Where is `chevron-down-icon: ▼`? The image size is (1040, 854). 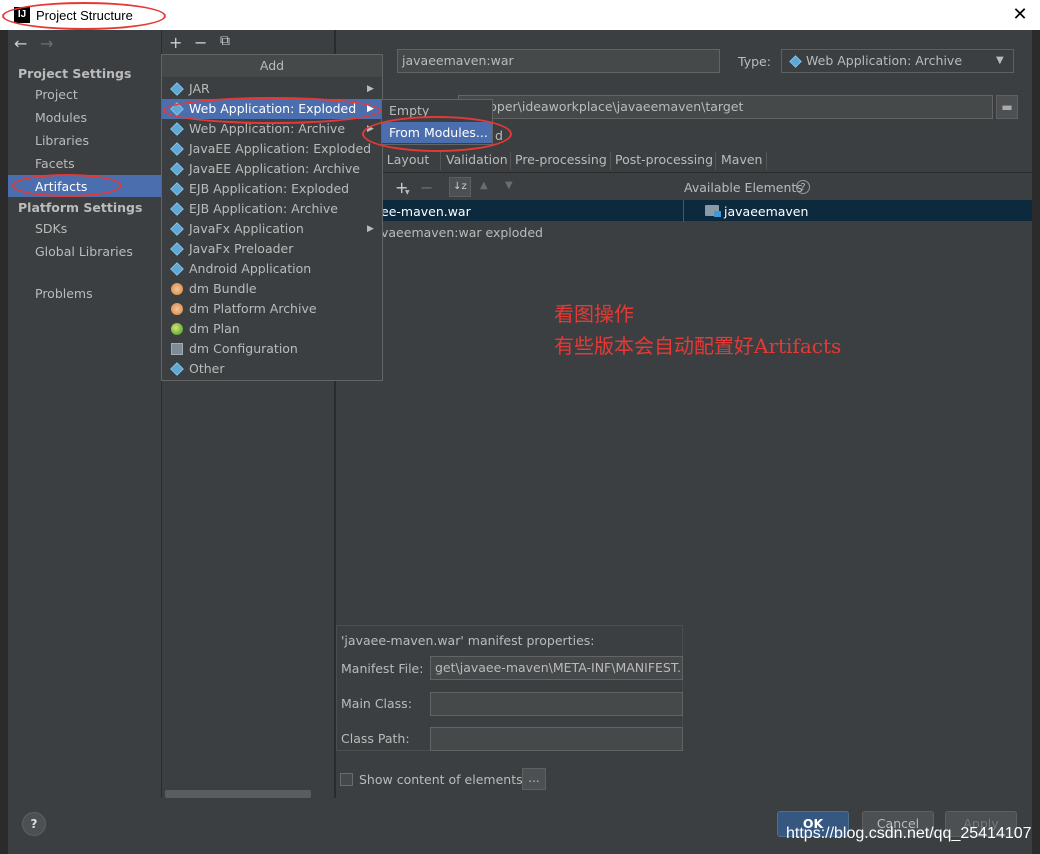 chevron-down-icon: ▼ is located at coordinates (1000, 60).